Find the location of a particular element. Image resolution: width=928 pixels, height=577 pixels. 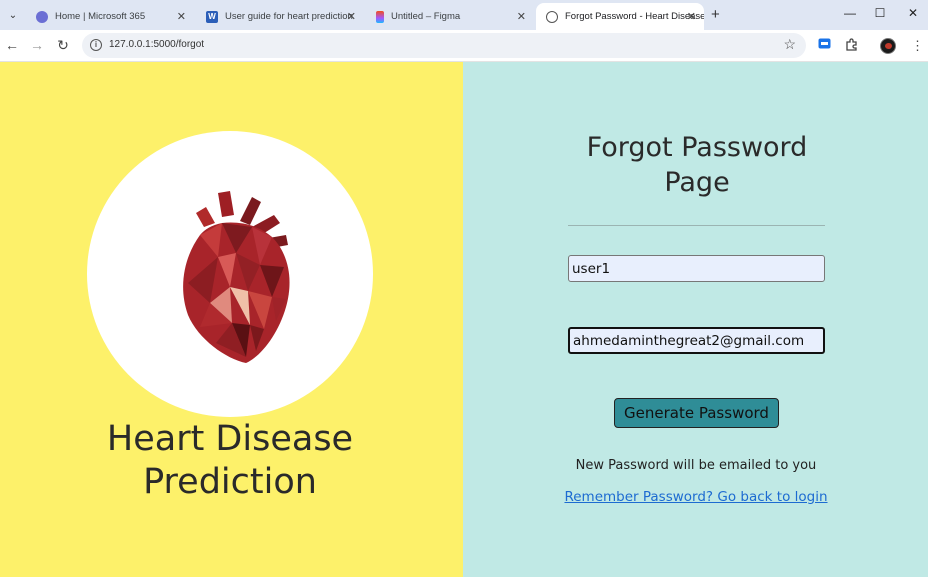

reload-icon: ↻ is located at coordinates (63, 45).